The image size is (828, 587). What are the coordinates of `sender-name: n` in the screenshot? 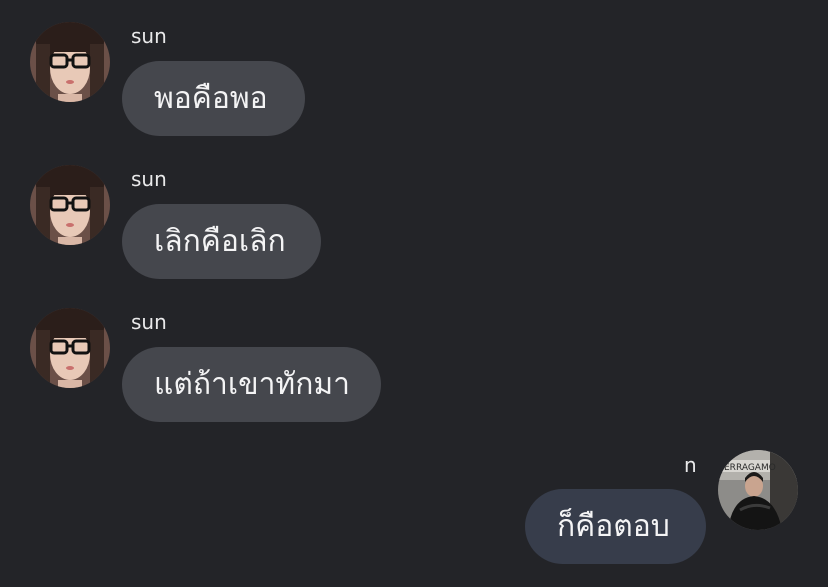 It's located at (690, 465).